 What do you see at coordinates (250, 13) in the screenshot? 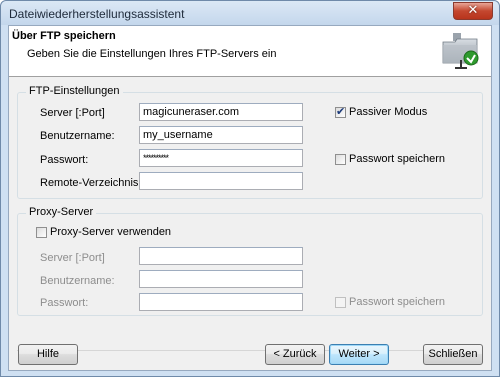
I see `title-bar: Dateiwiederherstellungsassistent ✕` at bounding box center [250, 13].